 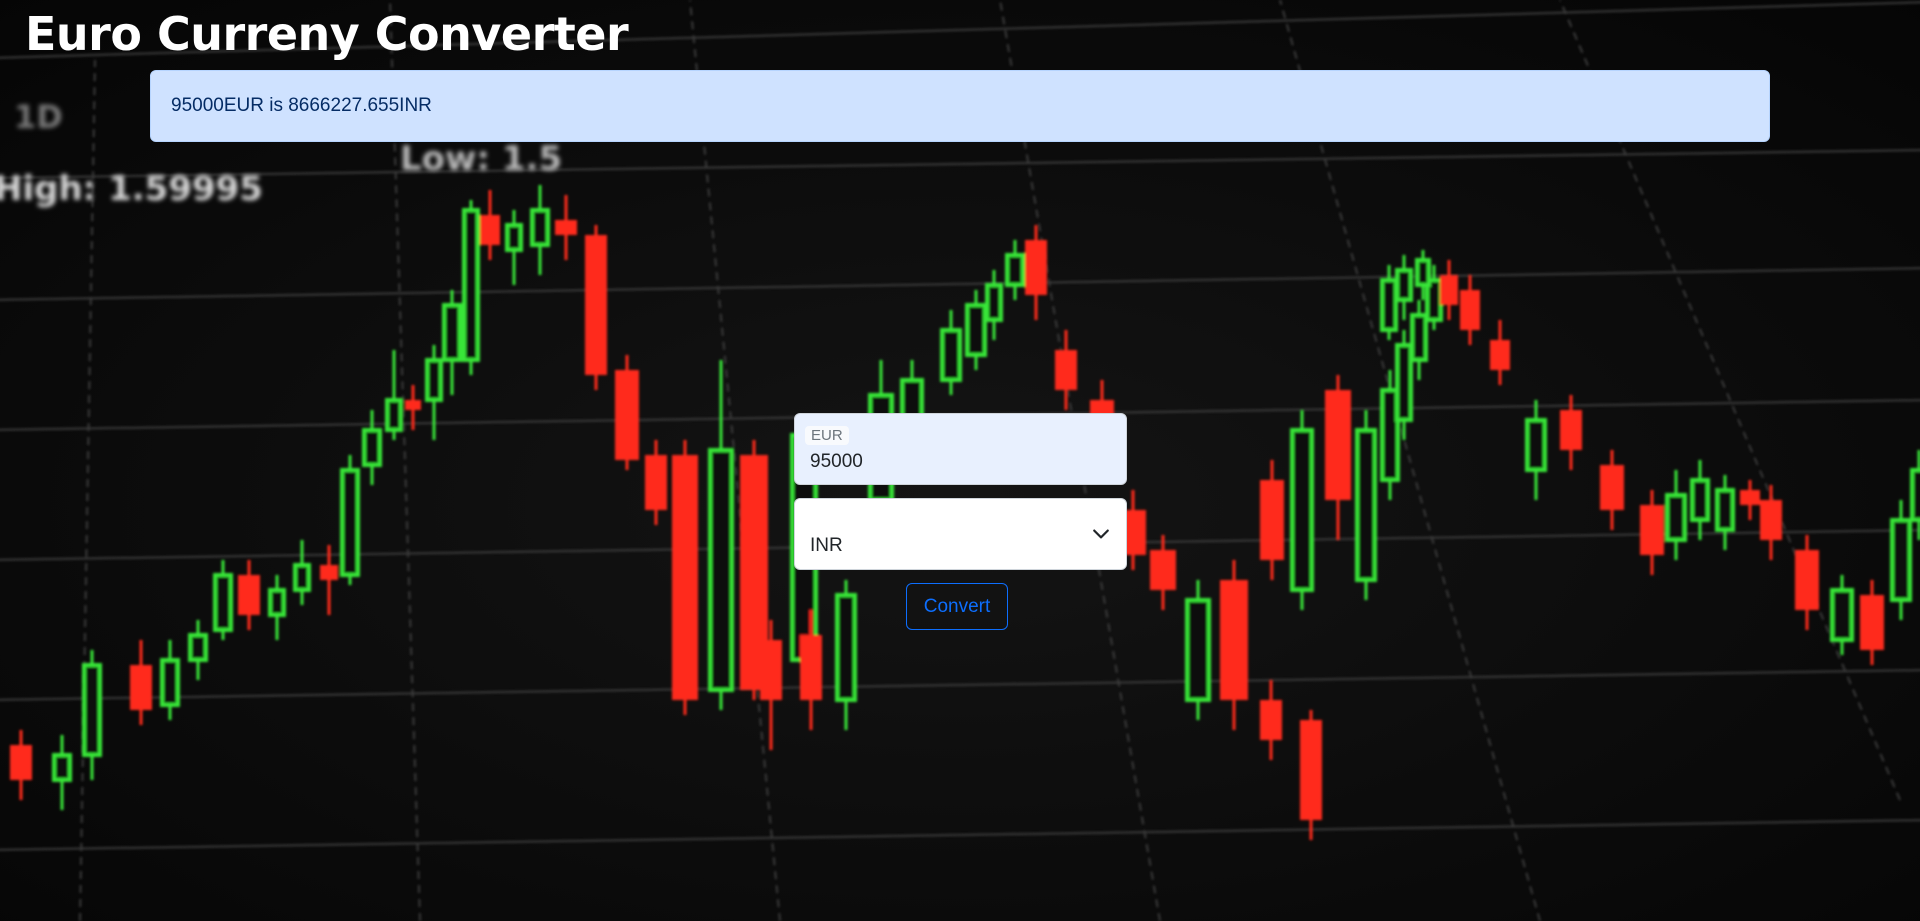 I want to click on amount-input, so click(x=960, y=462).